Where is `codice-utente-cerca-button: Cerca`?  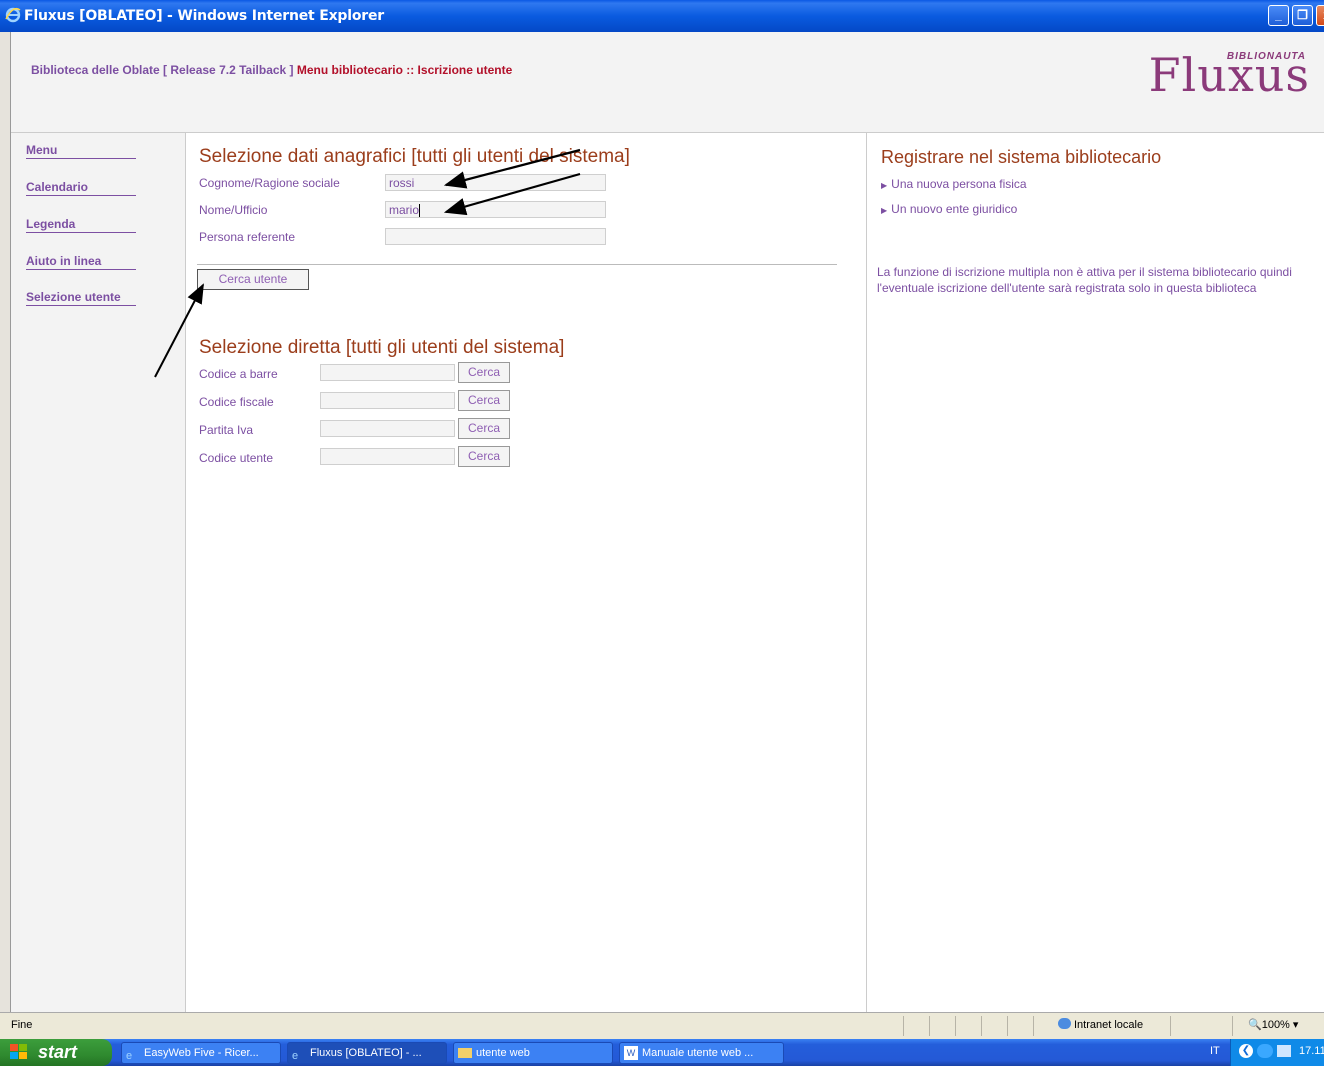
codice-utente-cerca-button: Cerca is located at coordinates (484, 456).